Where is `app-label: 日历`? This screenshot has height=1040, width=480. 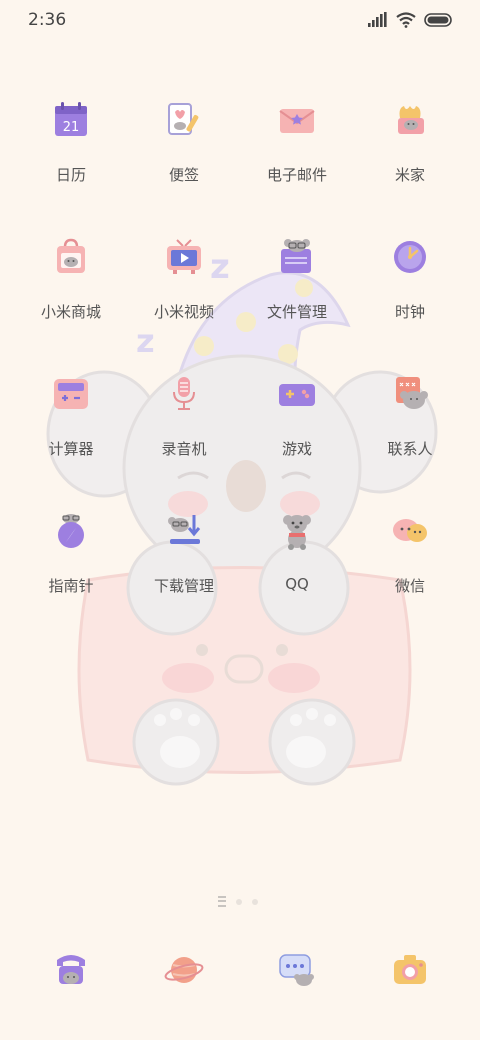 app-label: 日历 is located at coordinates (70, 175).